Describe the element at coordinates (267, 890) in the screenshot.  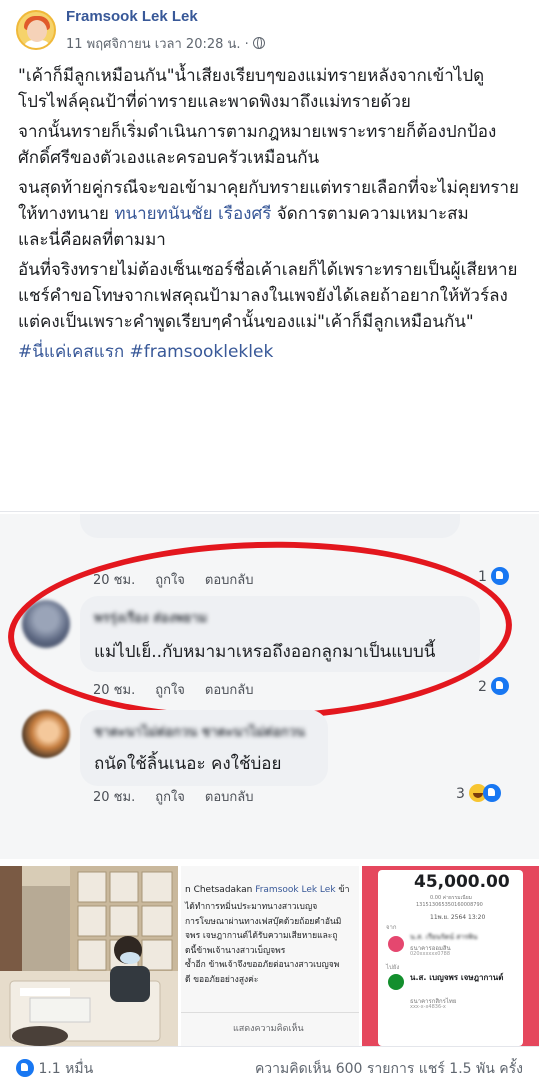
I see `apology-author-line: n Chetsadakan Framsook Lek Lek ข้า` at that location.